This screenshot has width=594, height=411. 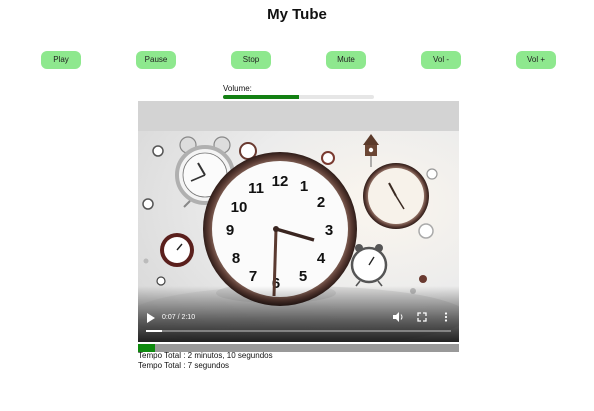 What do you see at coordinates (304, 186) in the screenshot?
I see `svg-text: 1` at bounding box center [304, 186].